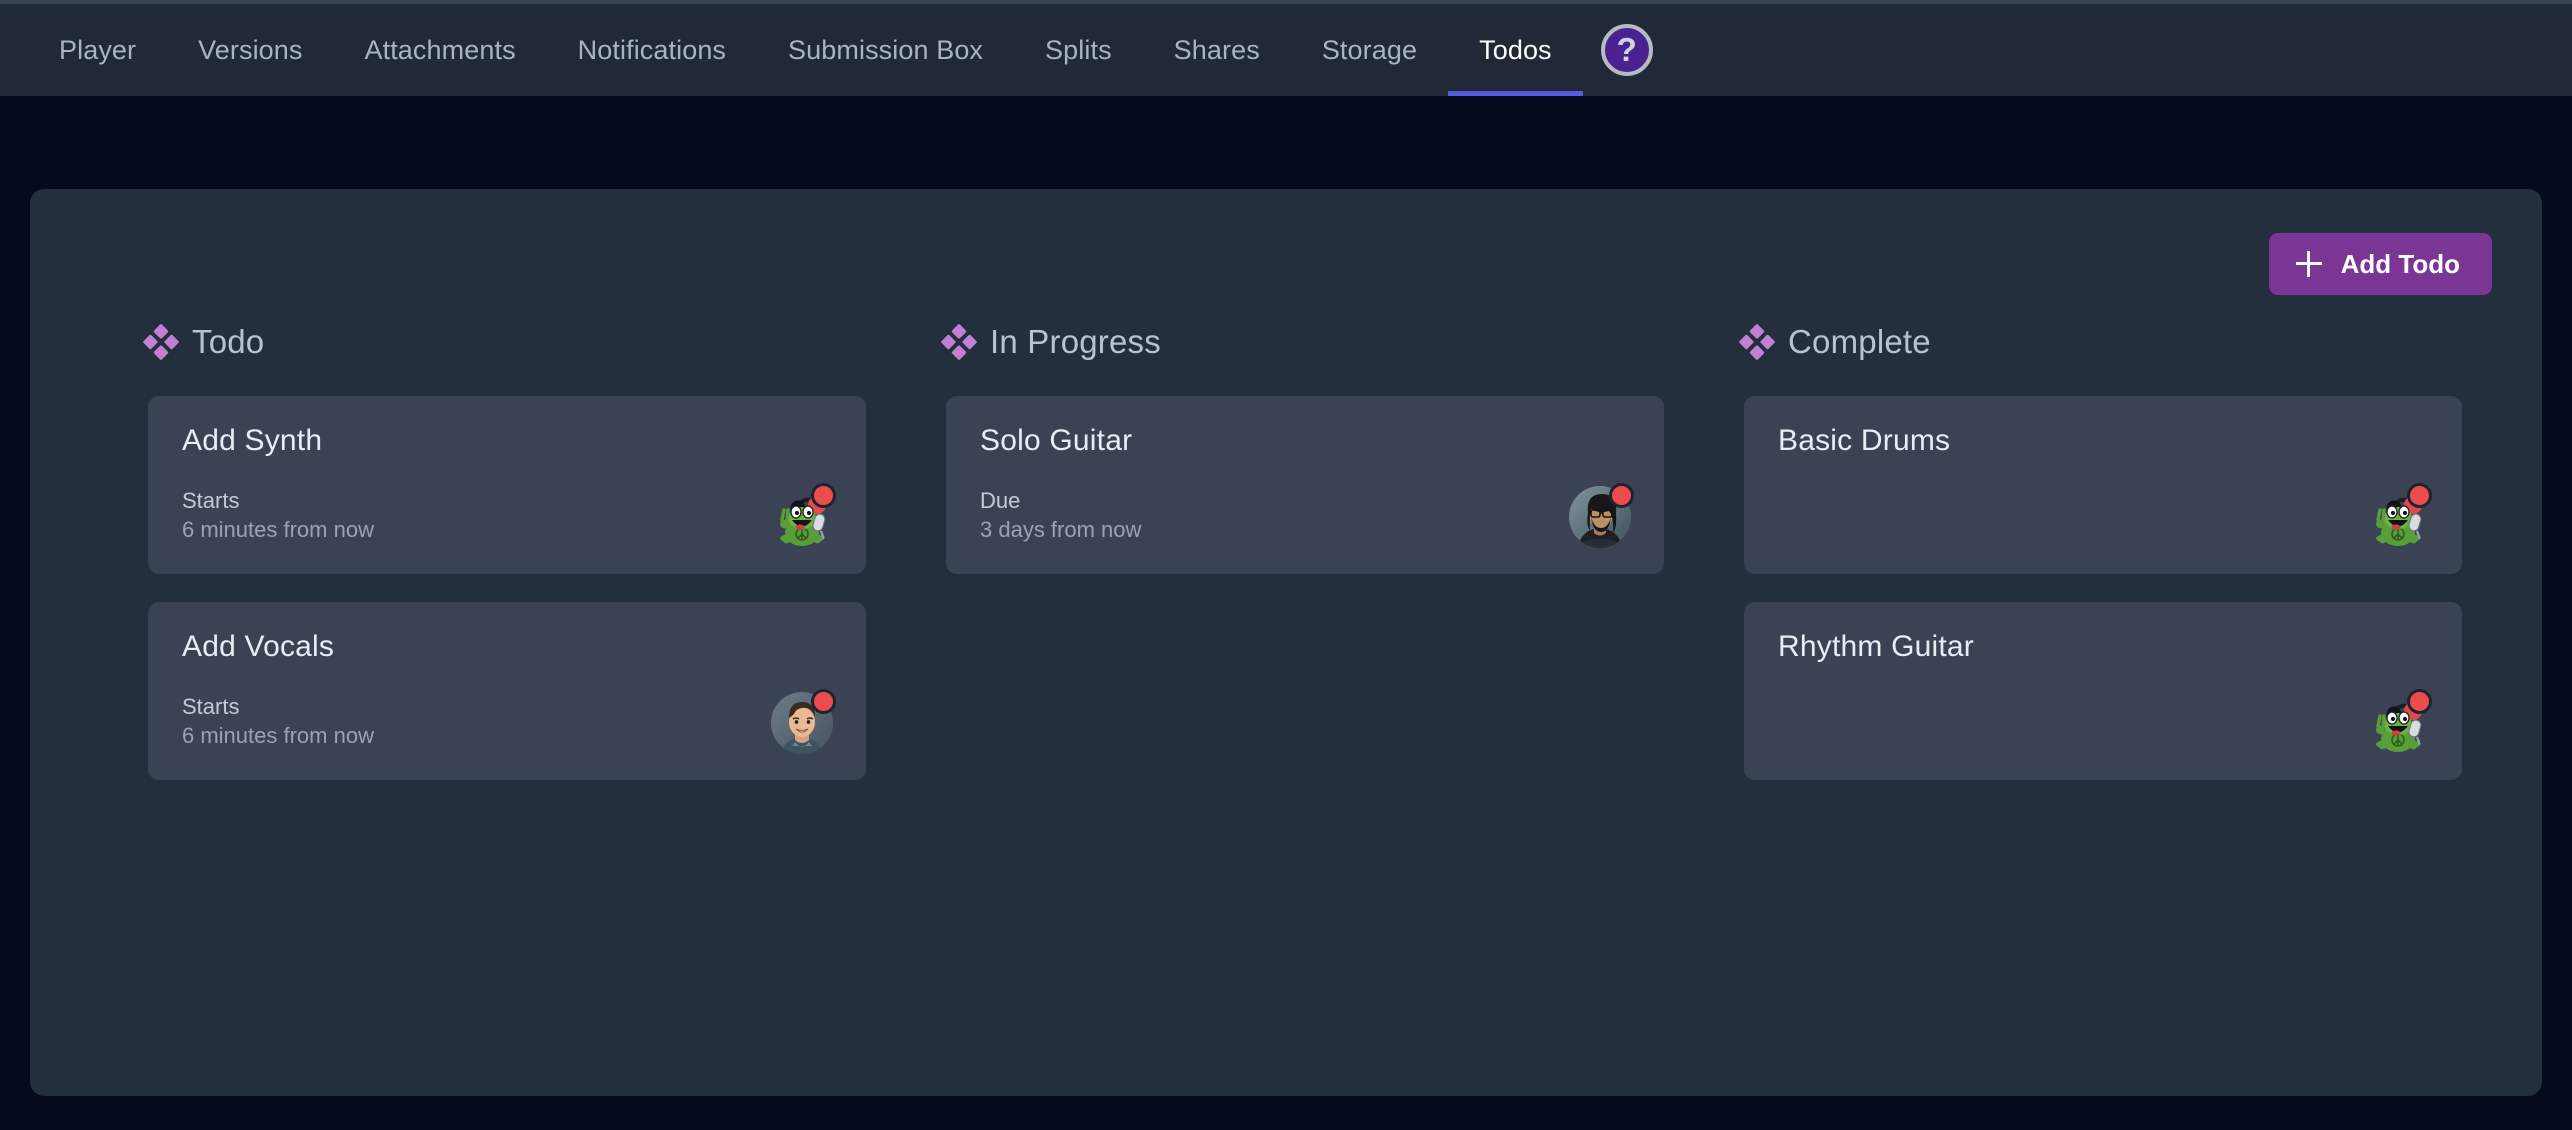 This screenshot has height=1130, width=2572. Describe the element at coordinates (1864, 440) in the screenshot. I see `todo-card-title: Basic Drums` at that location.